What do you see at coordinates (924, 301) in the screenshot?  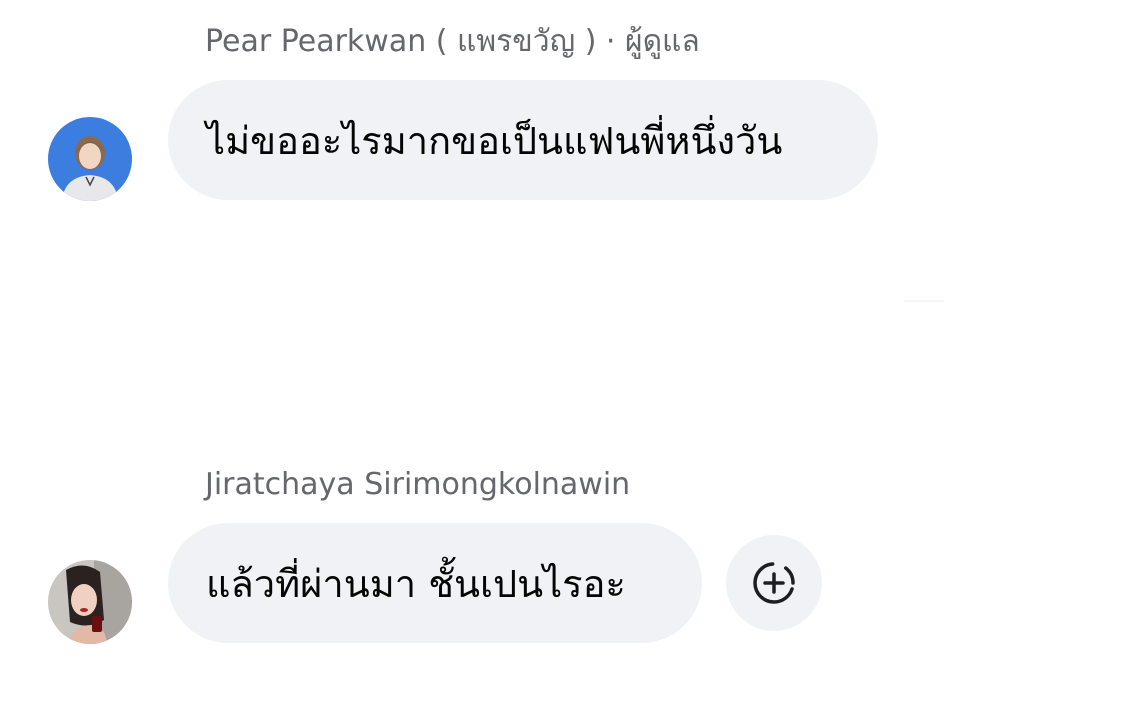 I see `divider` at bounding box center [924, 301].